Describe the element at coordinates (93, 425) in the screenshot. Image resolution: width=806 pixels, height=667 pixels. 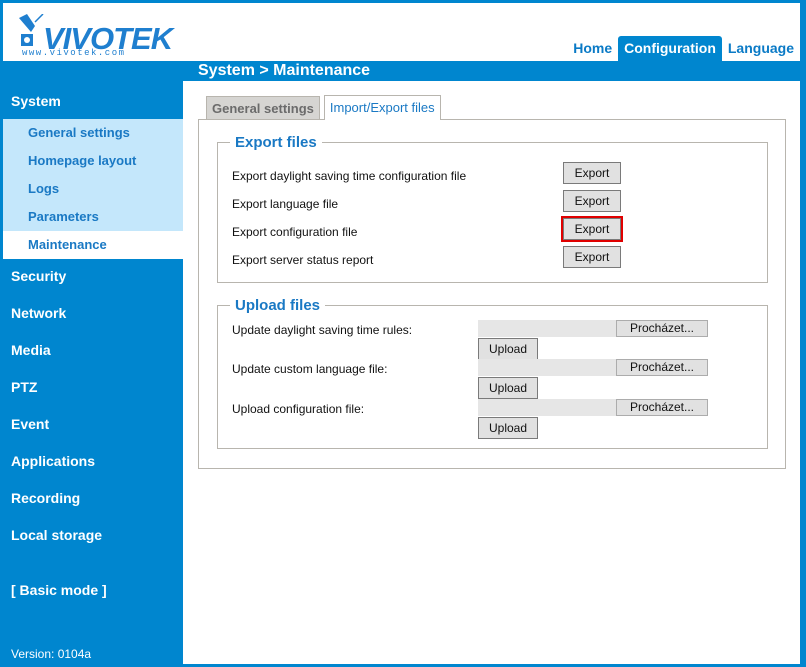
I see `sidebar-item-event: Event` at that location.